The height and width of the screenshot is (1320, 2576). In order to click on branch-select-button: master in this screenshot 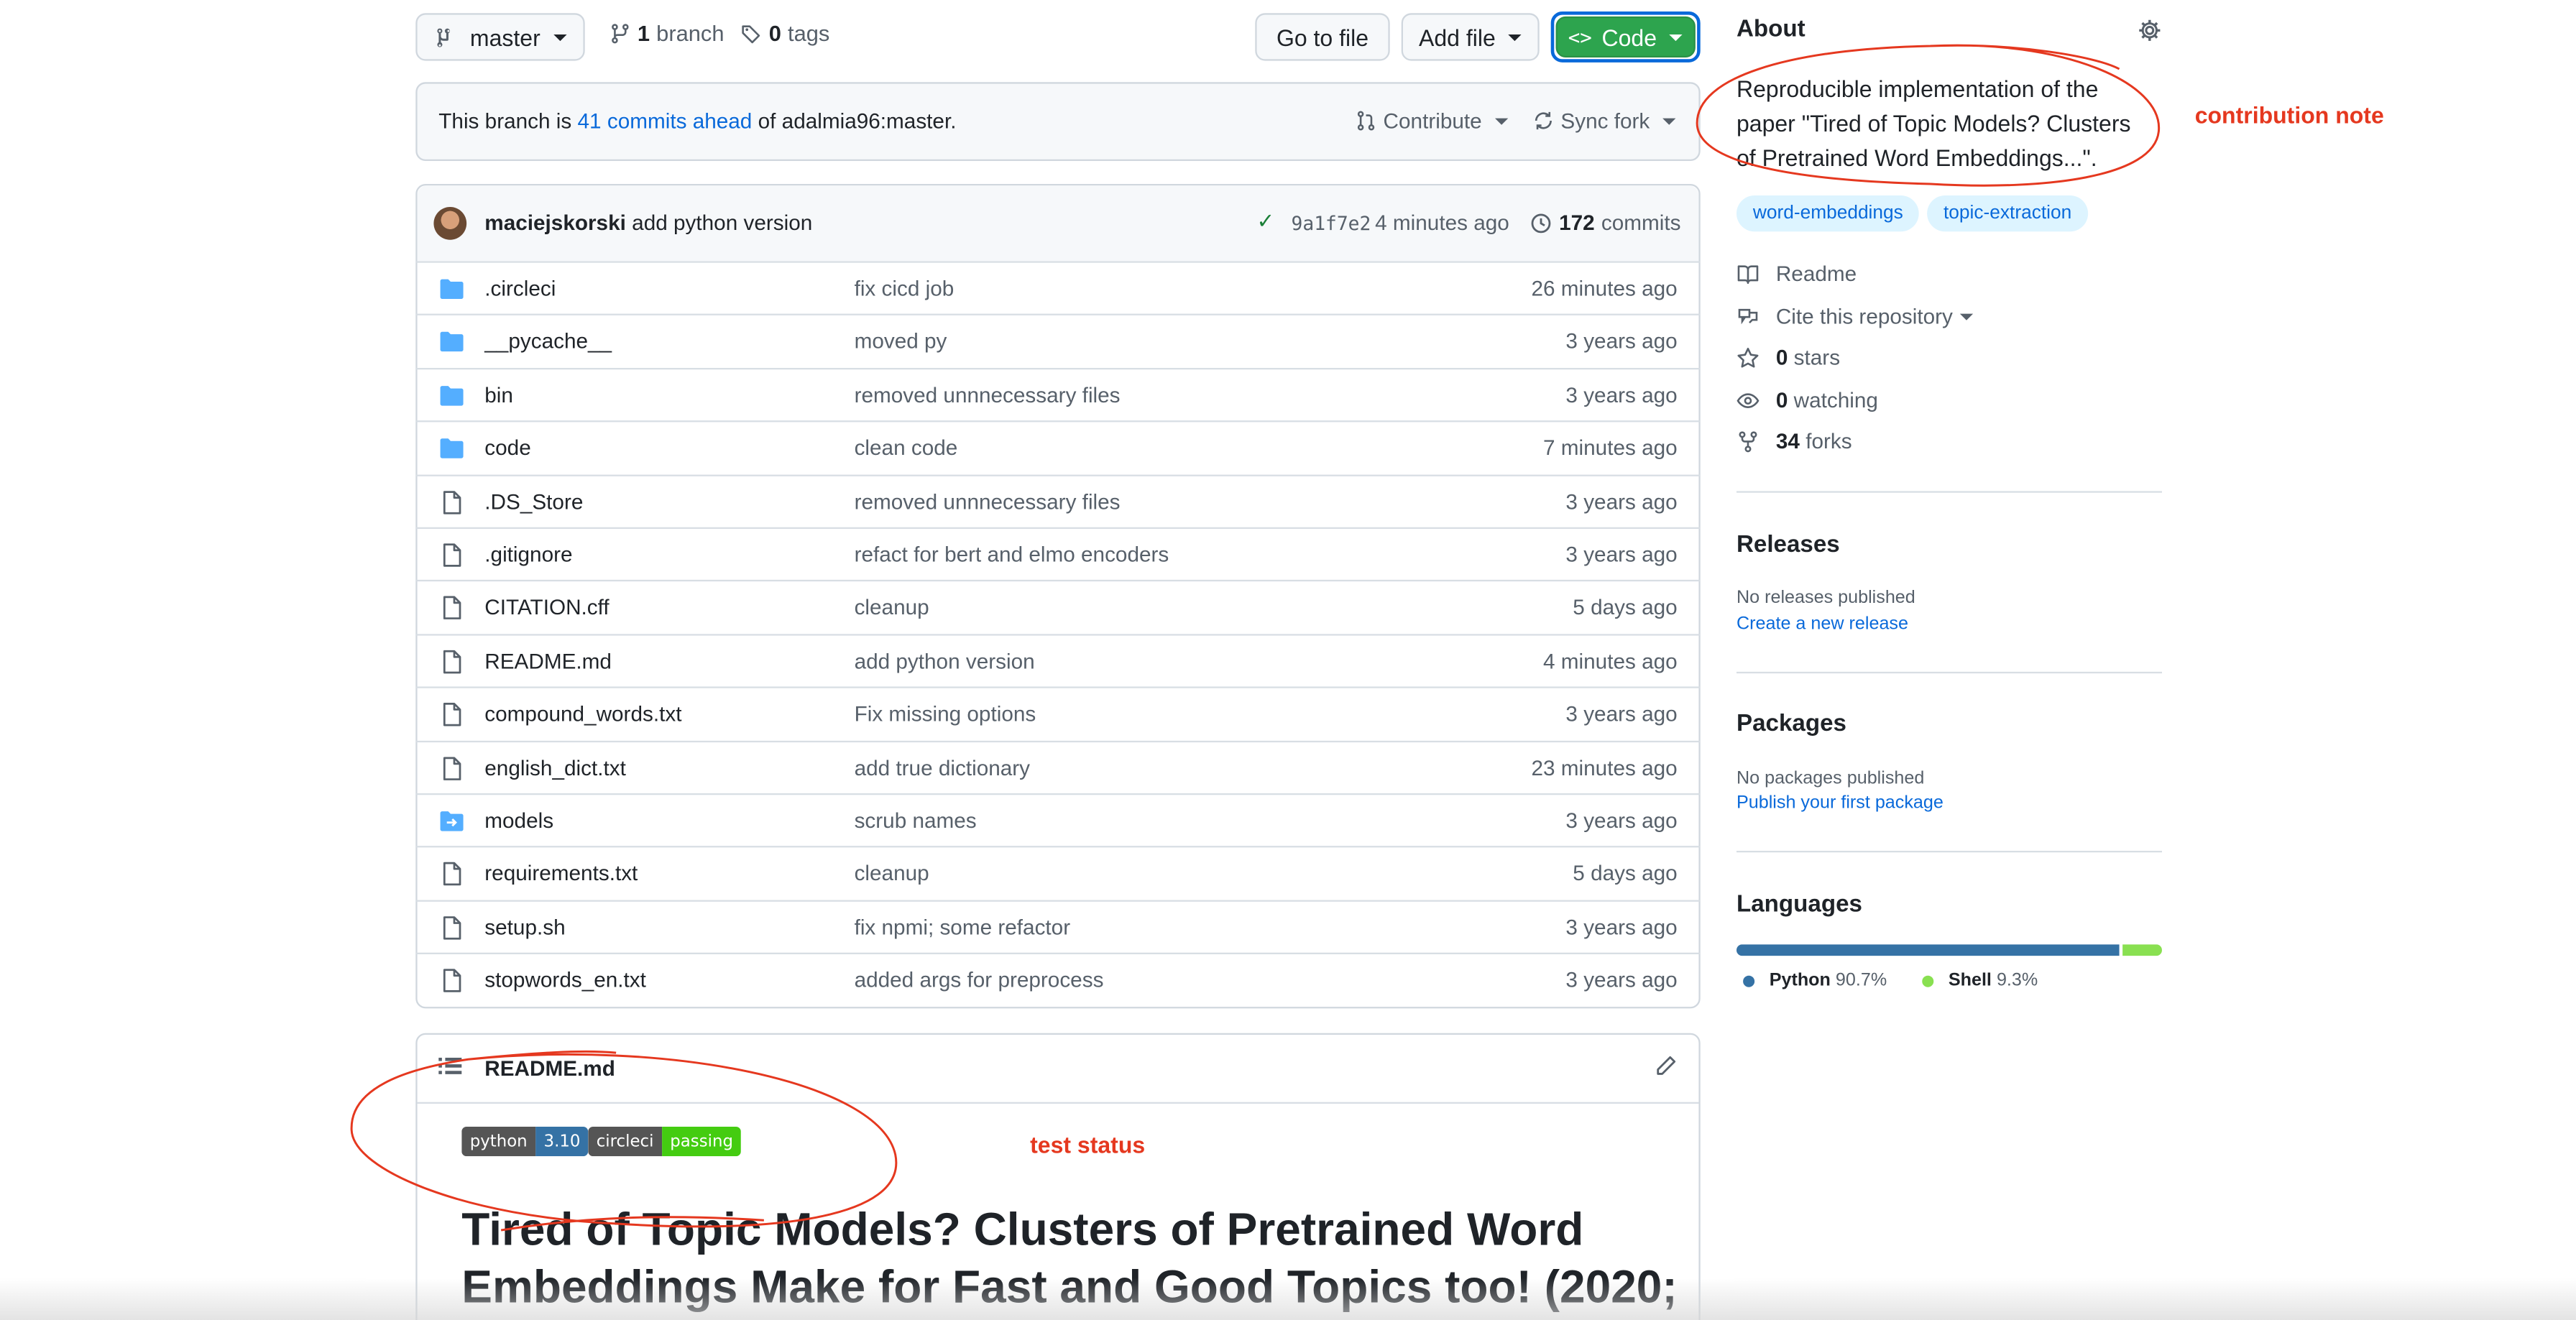, I will do `click(500, 37)`.